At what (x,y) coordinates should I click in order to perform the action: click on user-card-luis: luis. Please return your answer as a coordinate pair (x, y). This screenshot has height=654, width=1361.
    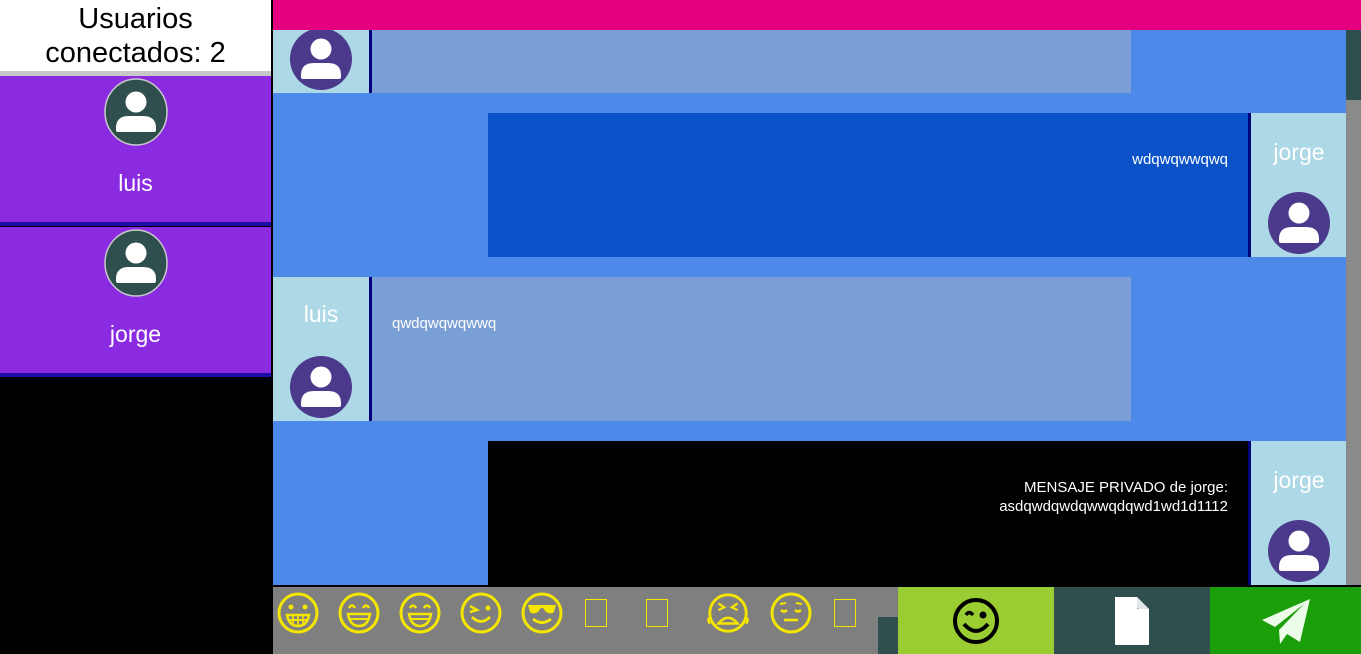
    Looking at the image, I should click on (135, 151).